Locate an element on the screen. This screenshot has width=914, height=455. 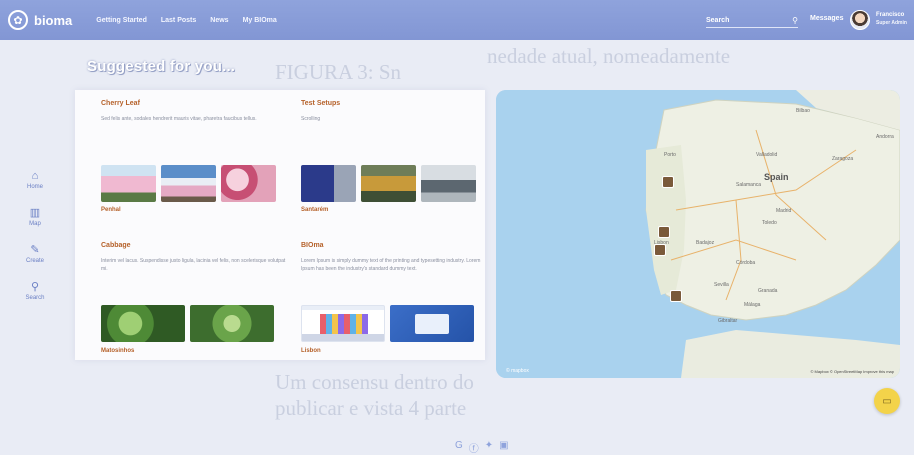
side-navigation: ⌂ Home ▥ Map ✎ Create ⚲ Search is located at coordinates (35, 244).